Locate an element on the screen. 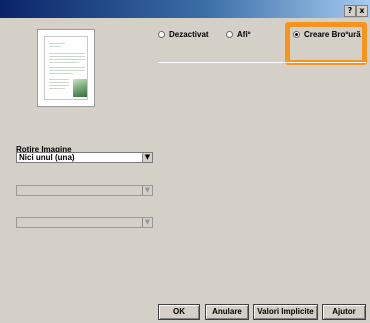 This screenshot has height=323, width=370. disabled-dropdown-1: ▼ is located at coordinates (84, 190).